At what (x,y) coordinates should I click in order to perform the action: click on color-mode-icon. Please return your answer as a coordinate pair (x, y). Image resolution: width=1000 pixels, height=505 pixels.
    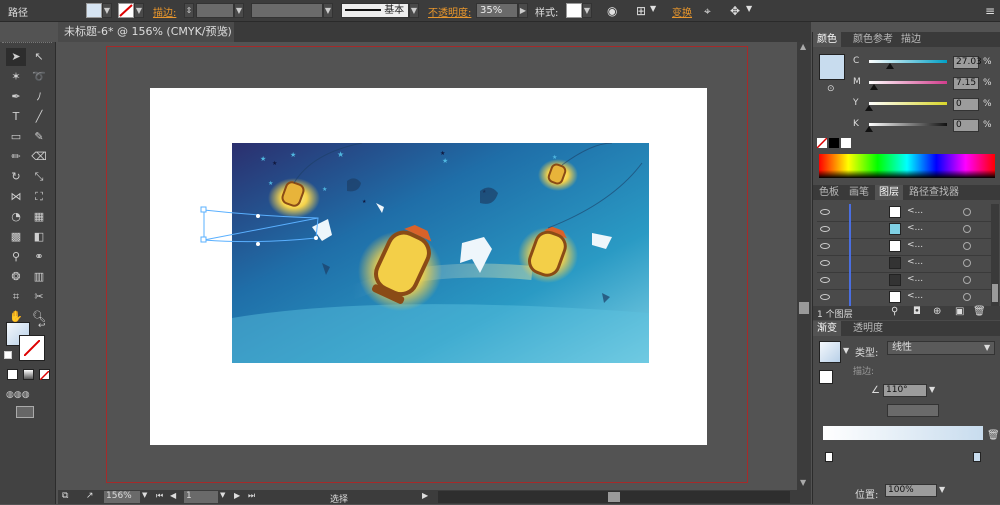
    Looking at the image, I should click on (12, 374).